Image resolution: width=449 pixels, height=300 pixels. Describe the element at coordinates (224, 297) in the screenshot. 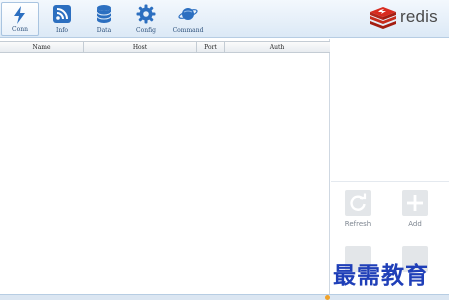

I see `status-bar` at that location.